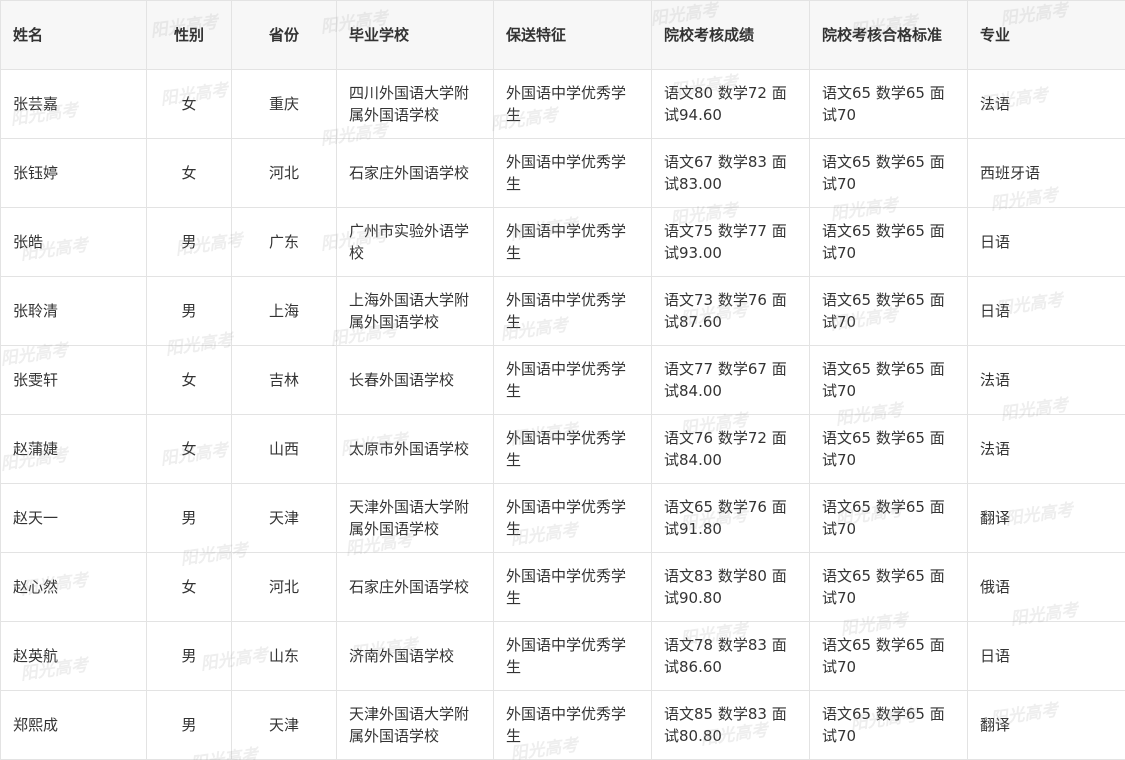  Describe the element at coordinates (73, 725) in the screenshot. I see `name-cell: 郑熙成` at that location.